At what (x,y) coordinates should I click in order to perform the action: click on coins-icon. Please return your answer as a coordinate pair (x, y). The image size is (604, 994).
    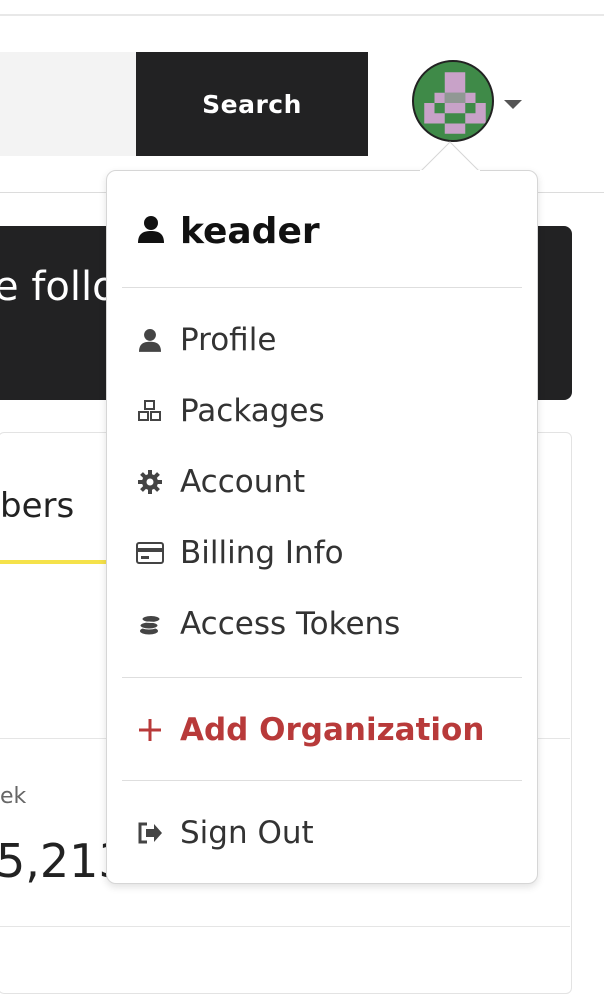
    Looking at the image, I should click on (150, 624).